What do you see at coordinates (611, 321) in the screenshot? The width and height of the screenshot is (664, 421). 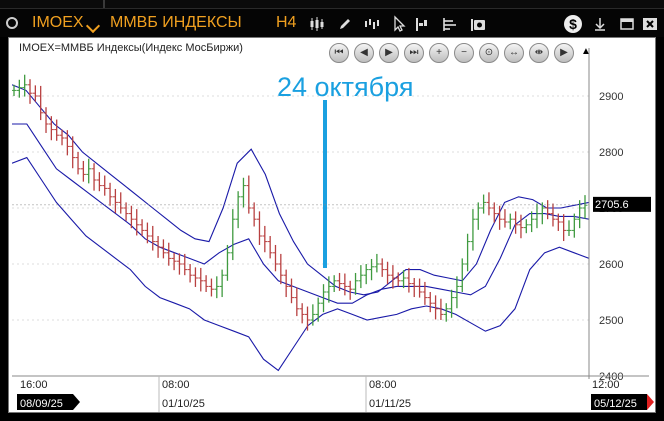 I see `y-tick-label: 2500` at bounding box center [611, 321].